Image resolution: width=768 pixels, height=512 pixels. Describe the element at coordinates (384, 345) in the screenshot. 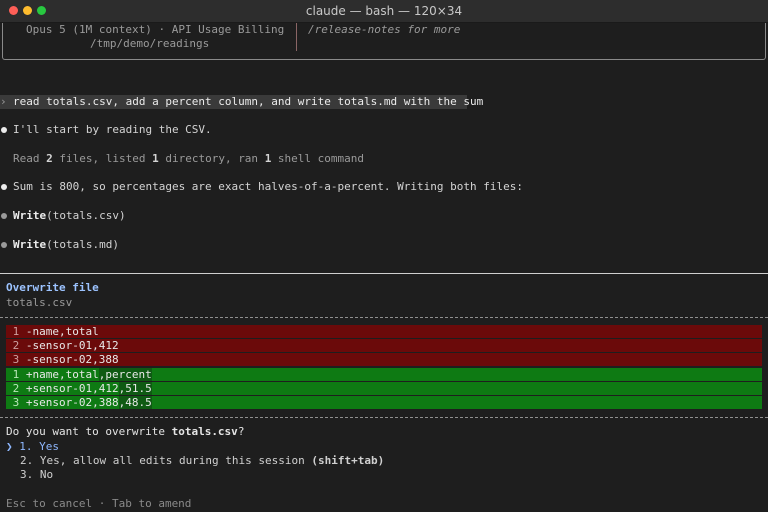

I see `diff-line-removed: 2 -sensor-01,412` at that location.